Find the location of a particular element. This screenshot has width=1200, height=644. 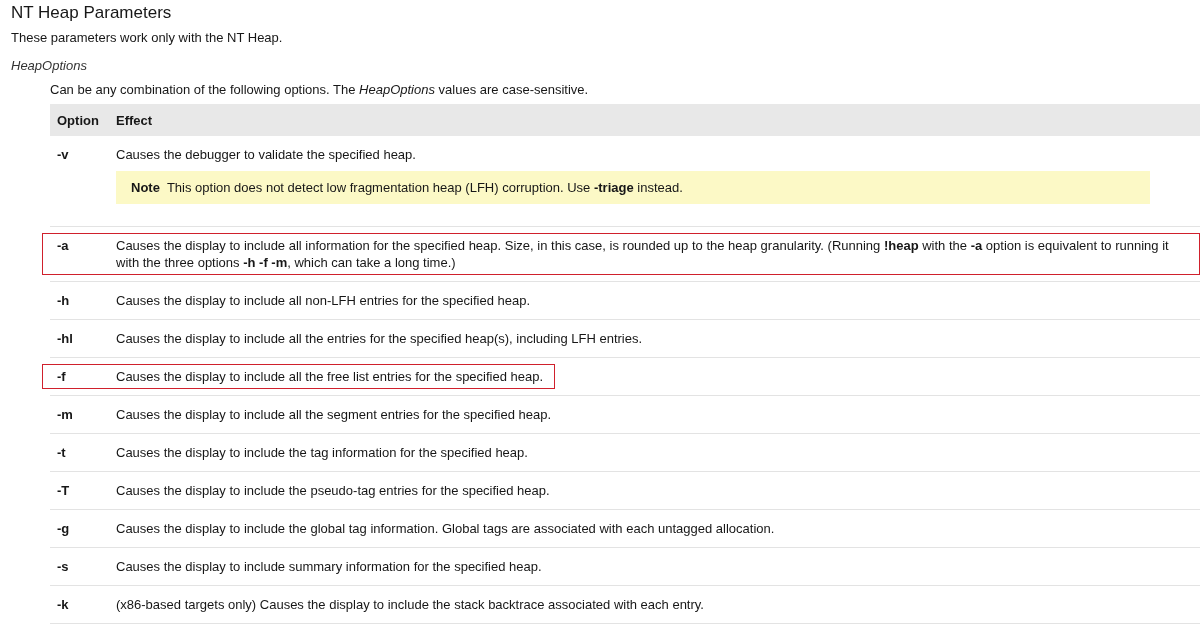

column-header: Option is located at coordinates (78, 120).